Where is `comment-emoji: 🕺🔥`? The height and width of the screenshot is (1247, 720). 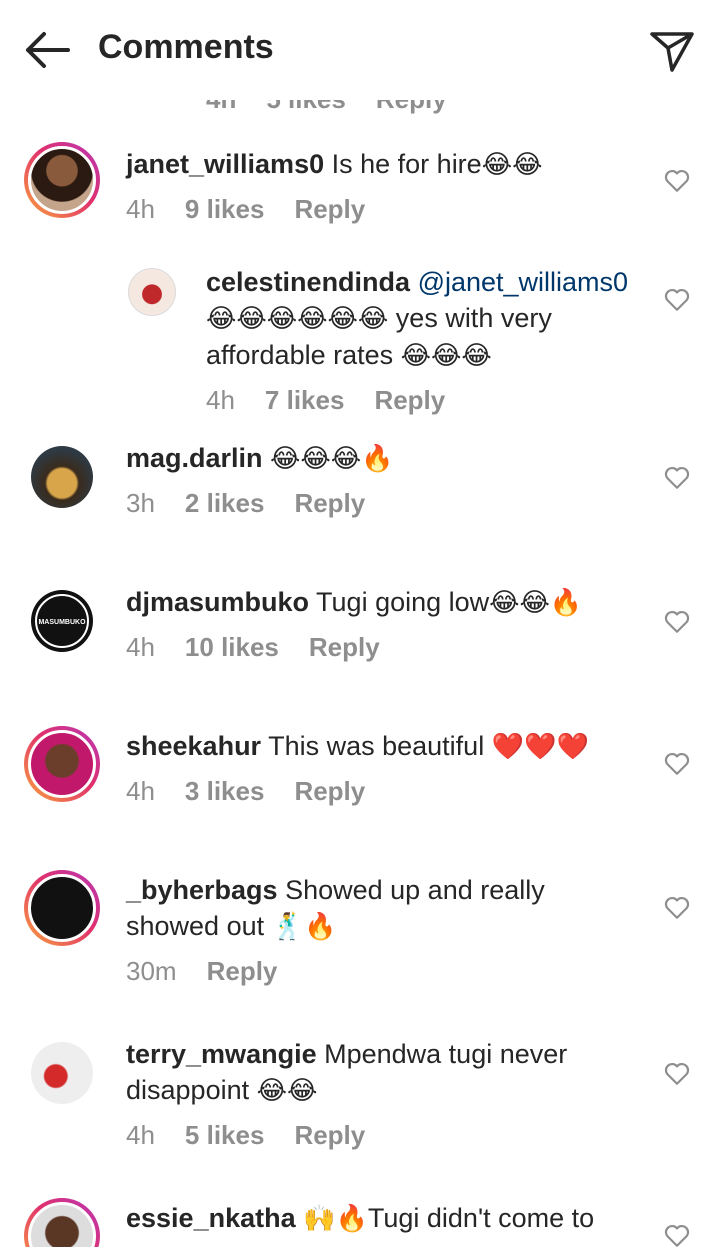
comment-emoji: 🕺🔥 is located at coordinates (304, 927).